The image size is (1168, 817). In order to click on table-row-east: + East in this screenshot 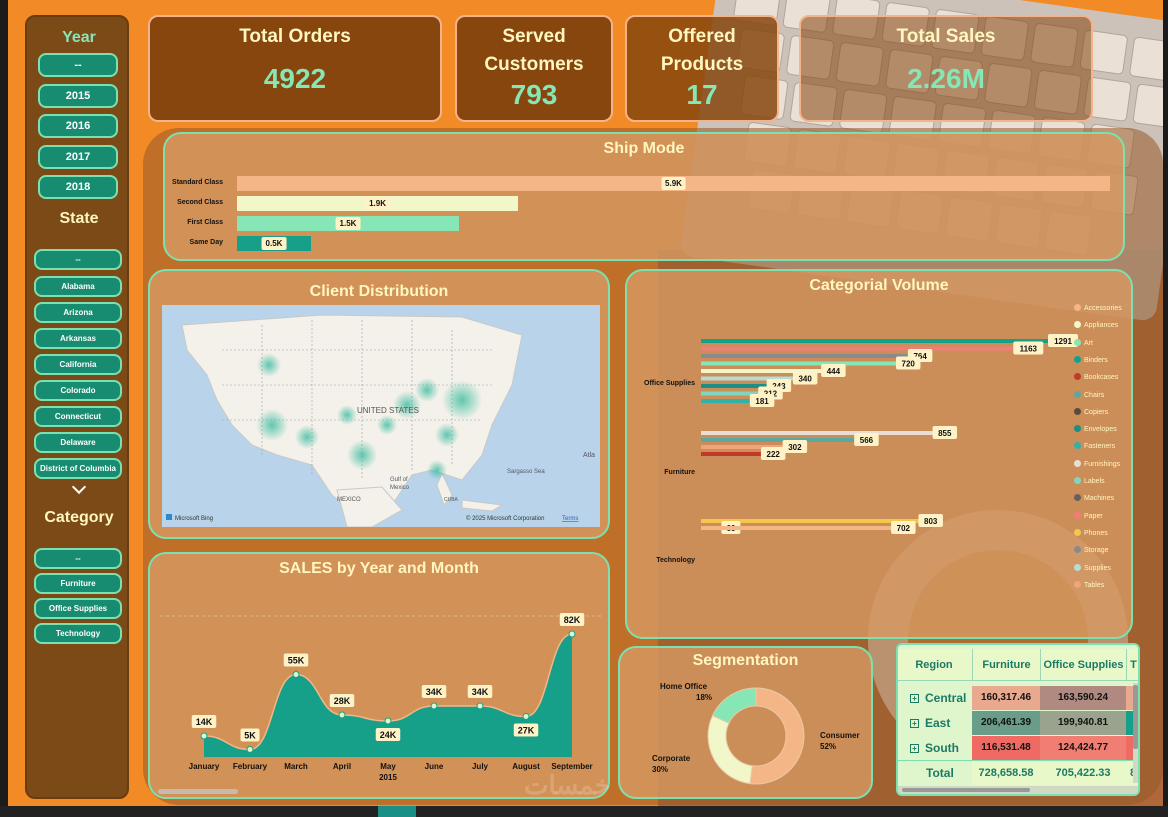, I will do `click(934, 723)`.